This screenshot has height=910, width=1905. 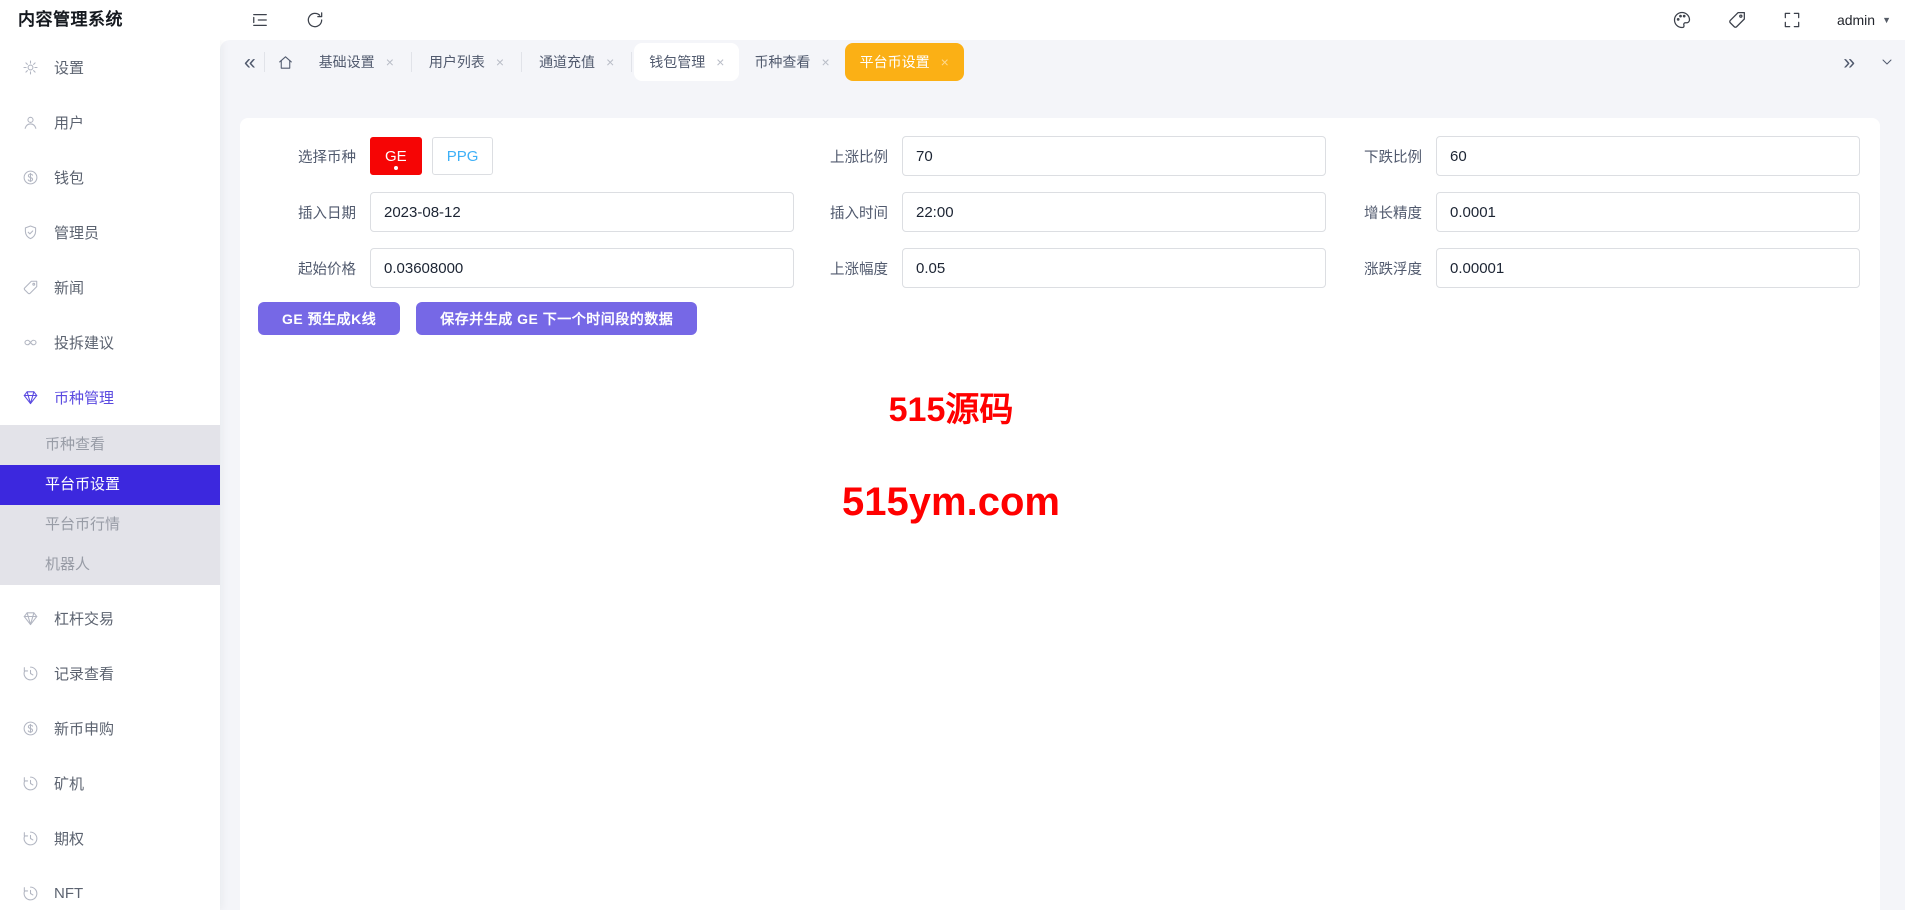 I want to click on fall-ratio-label: 下跌比例, so click(x=1393, y=157).